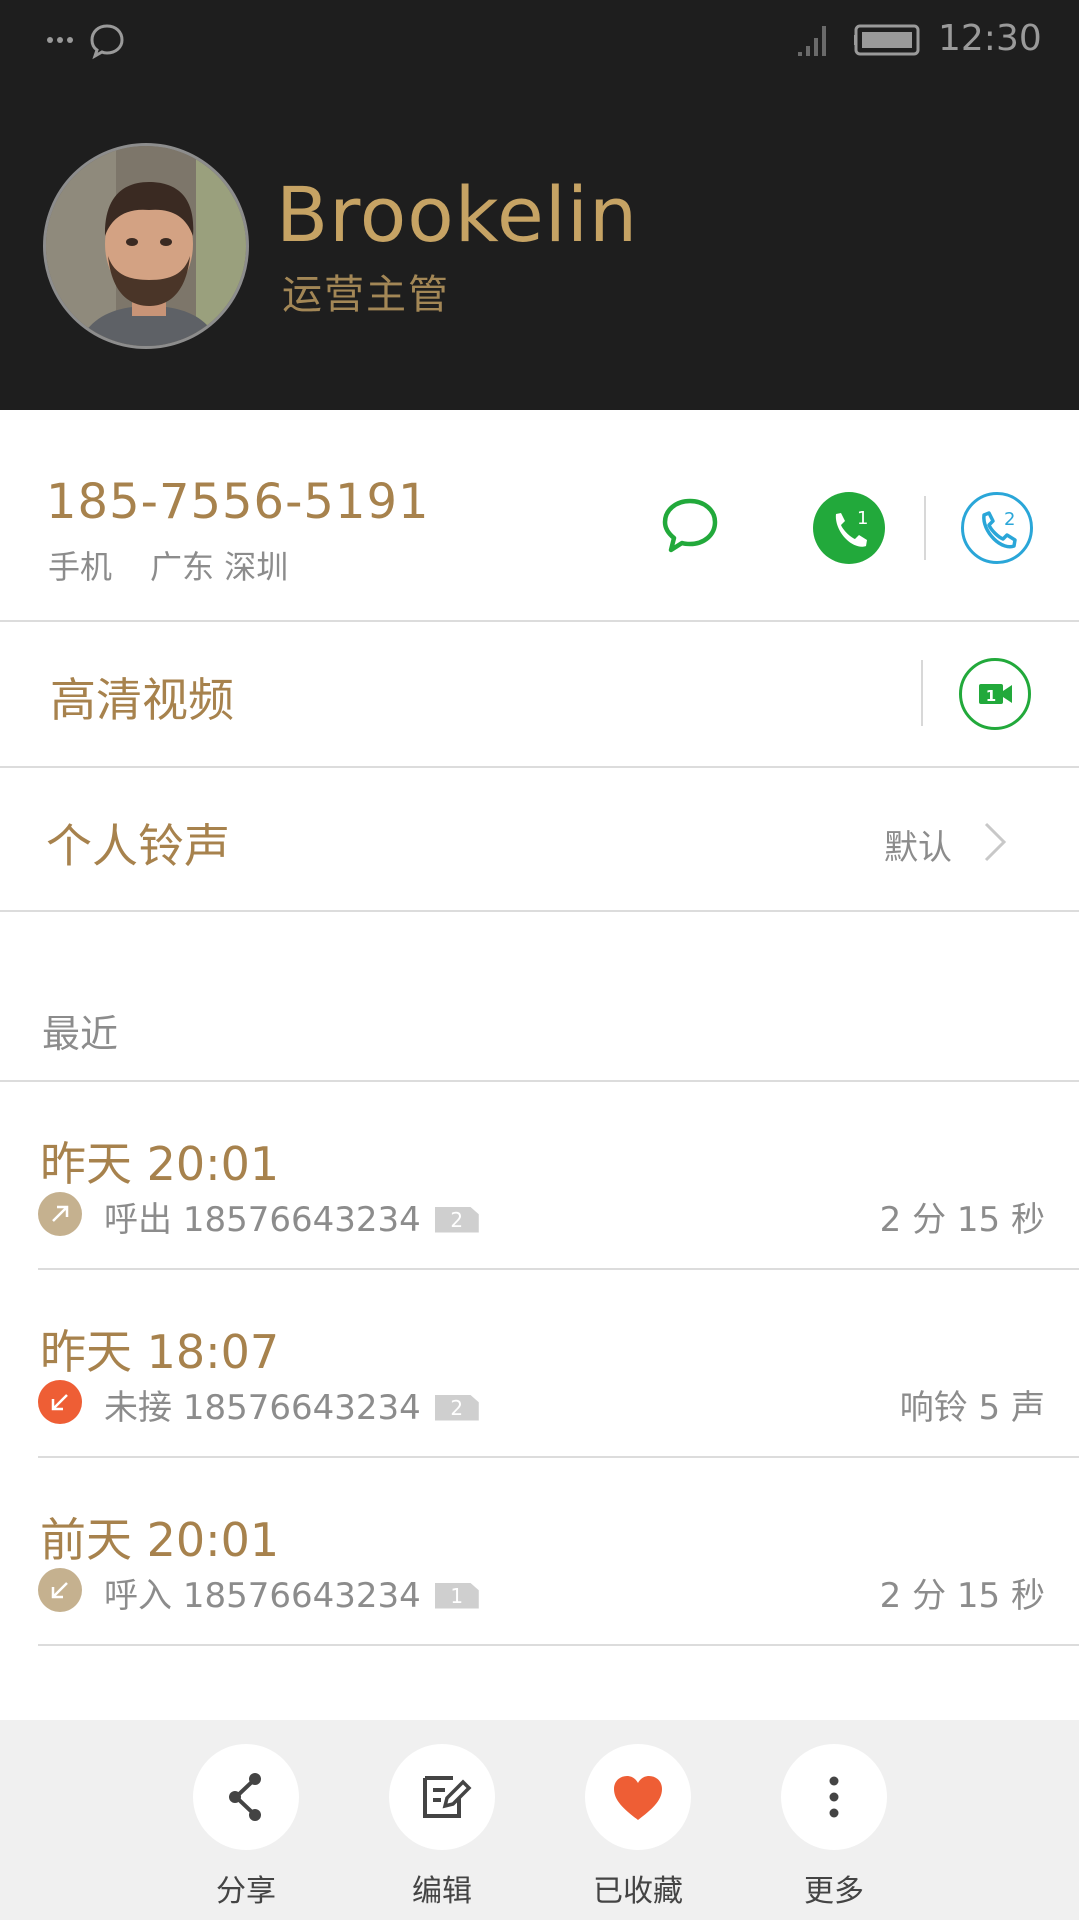 This screenshot has width=1079, height=1920. Describe the element at coordinates (972, 1408) in the screenshot. I see `call-duration: 响铃 5 声` at that location.